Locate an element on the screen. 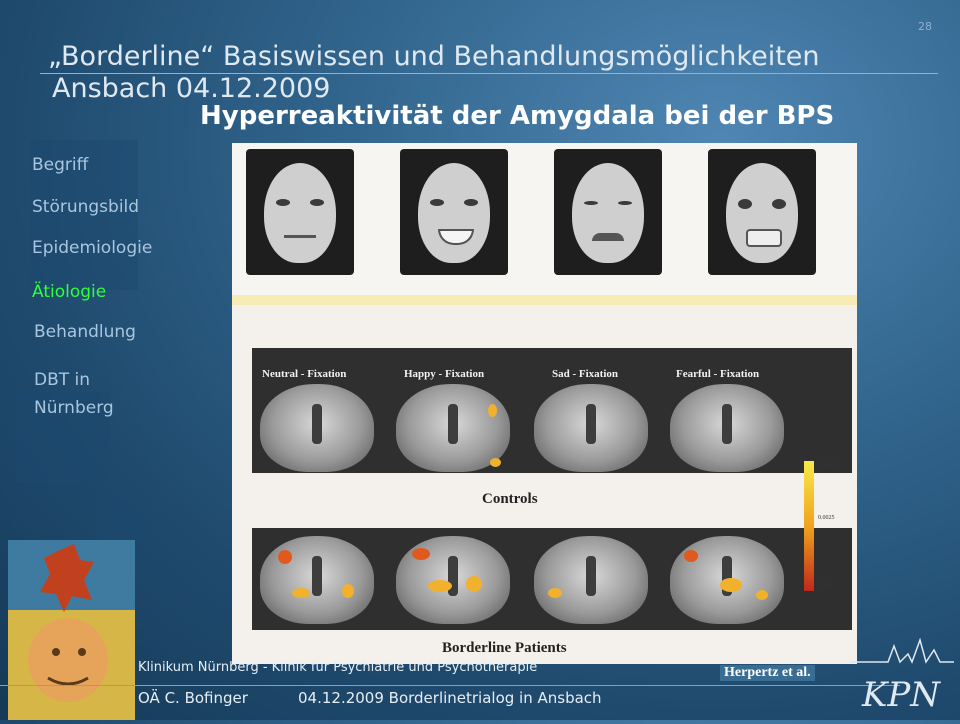  face-sad is located at coordinates (608, 212).